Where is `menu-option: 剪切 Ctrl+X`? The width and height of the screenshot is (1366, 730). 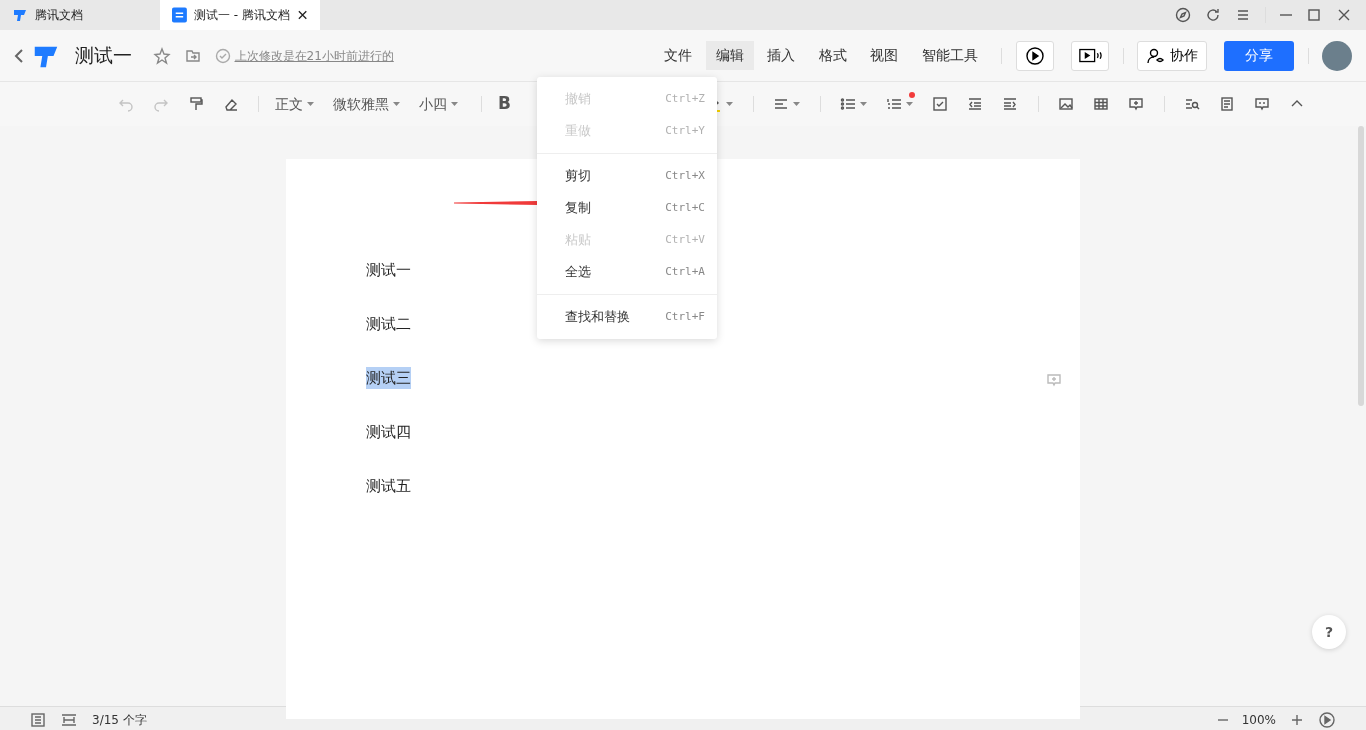
menu-option: 剪切 Ctrl+X is located at coordinates (627, 176).